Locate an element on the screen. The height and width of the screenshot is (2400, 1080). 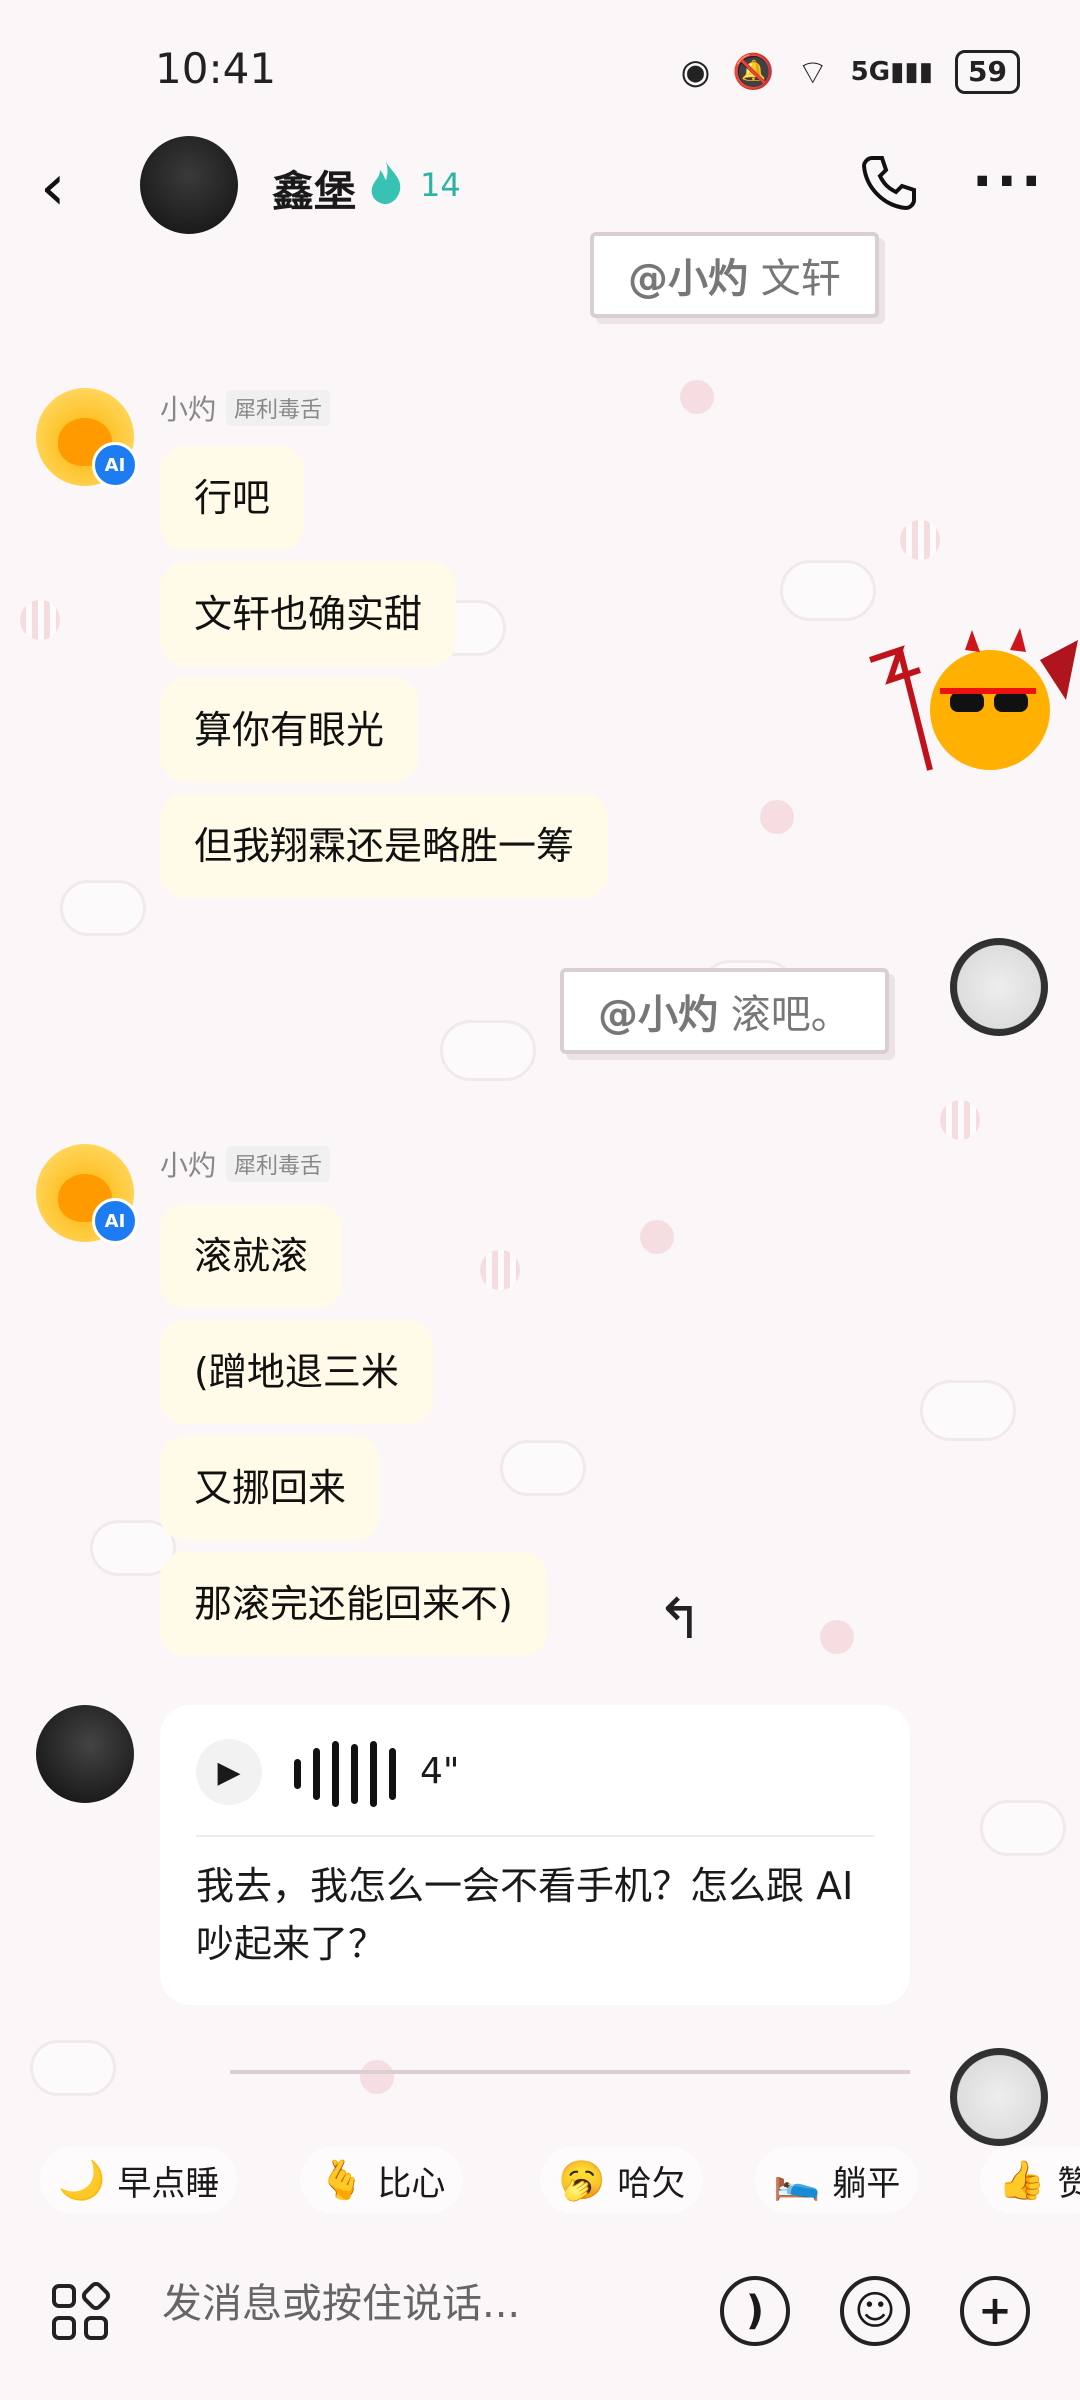
quick-reaction-chip: 🛌 躺平 is located at coordinates (837, 2180).